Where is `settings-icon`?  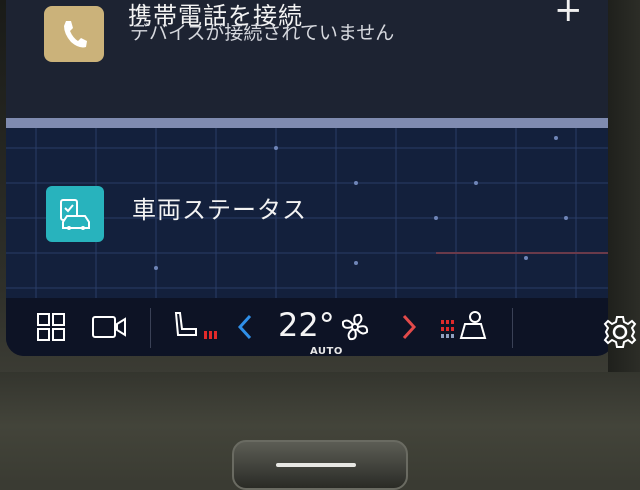 settings-icon is located at coordinates (620, 332).